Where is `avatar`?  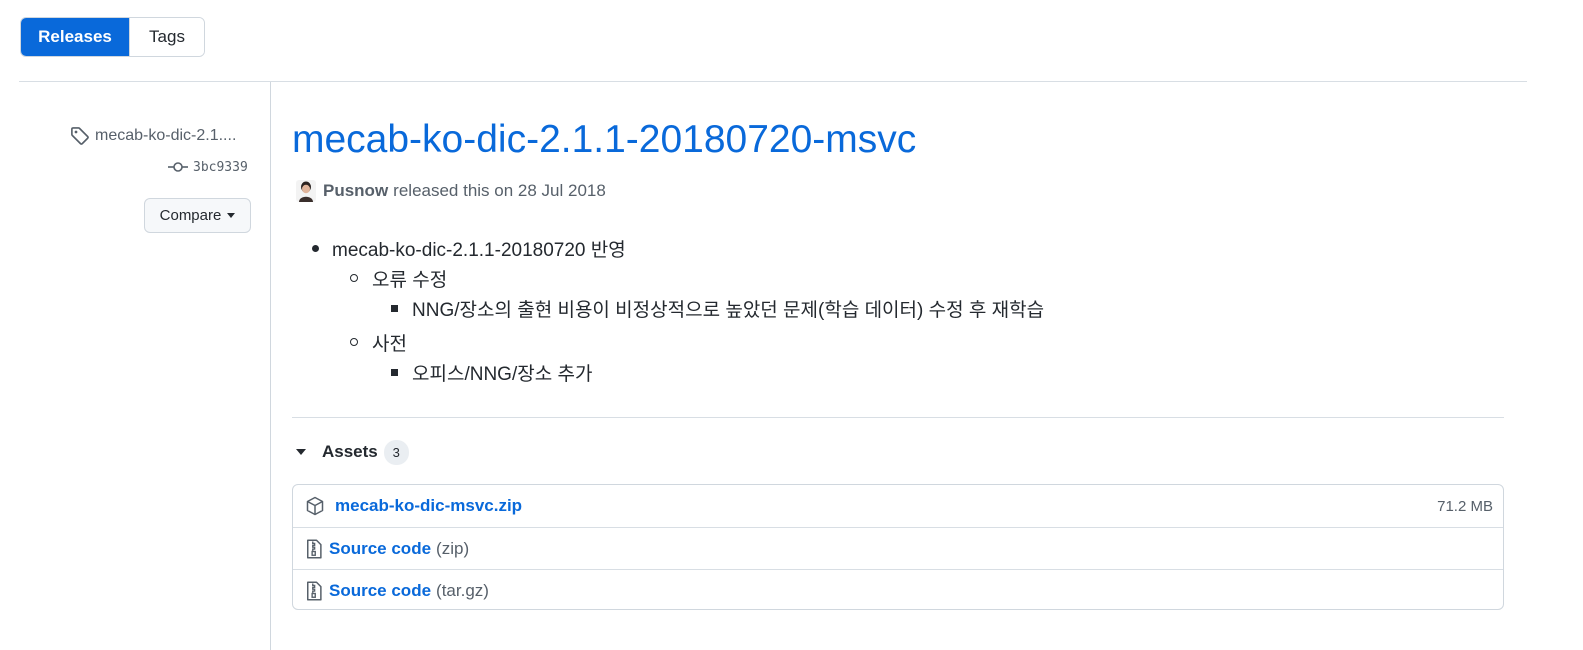 avatar is located at coordinates (306, 191).